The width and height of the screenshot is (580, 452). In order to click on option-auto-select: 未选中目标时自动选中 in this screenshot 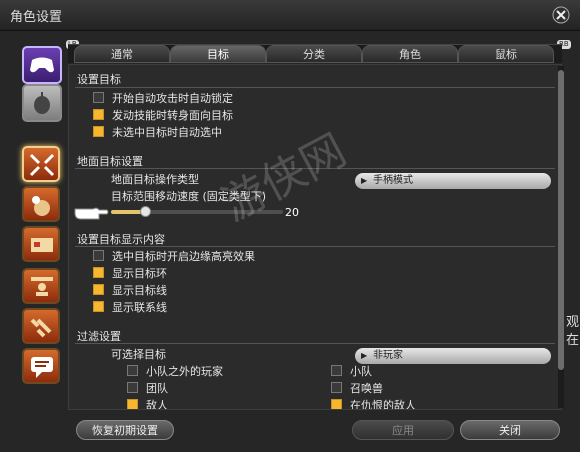, I will do `click(157, 134)`.